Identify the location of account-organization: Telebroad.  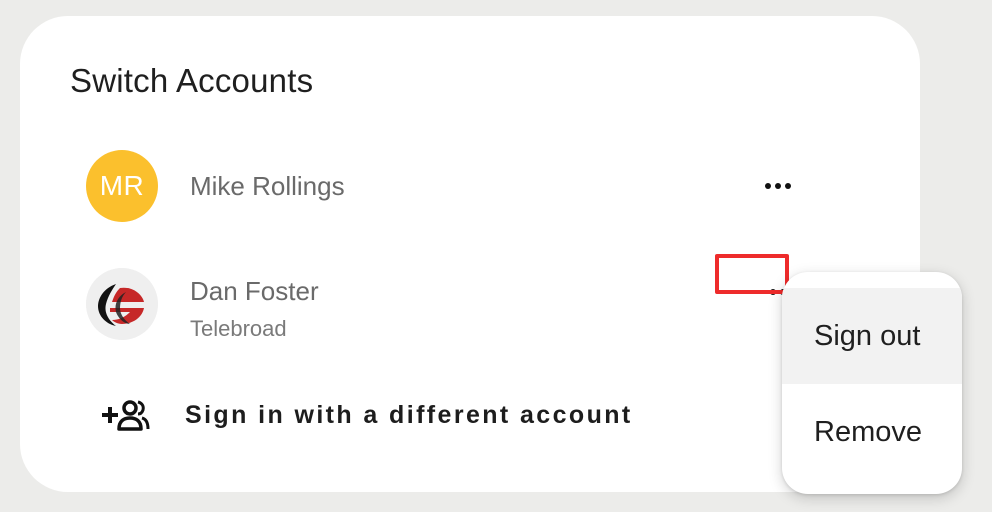
(238, 328).